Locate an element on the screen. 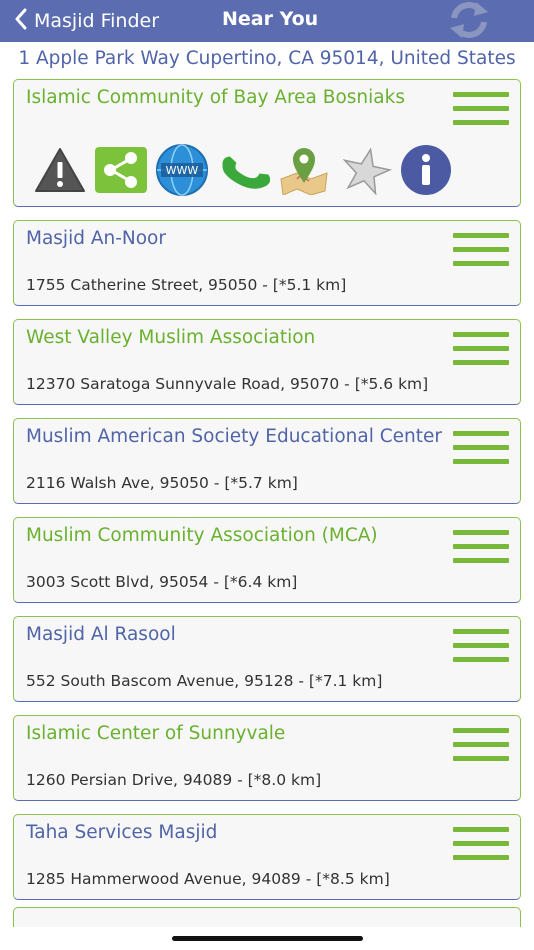 Image resolution: width=534 pixels, height=950 pixels. masjid-name: Islamic Center of Sunnyvale is located at coordinates (156, 733).